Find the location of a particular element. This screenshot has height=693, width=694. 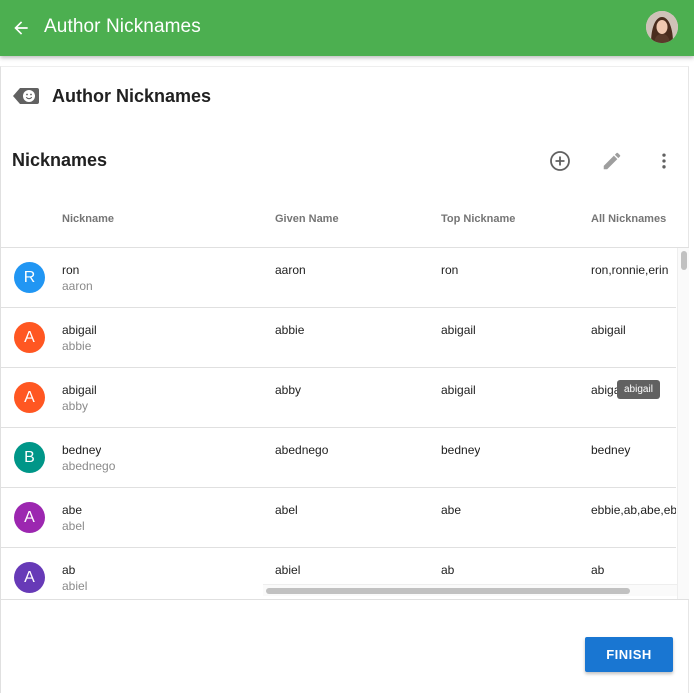

cell-all-nicknames: ebbie,ab,abe,eb is located at coordinates (633, 510).